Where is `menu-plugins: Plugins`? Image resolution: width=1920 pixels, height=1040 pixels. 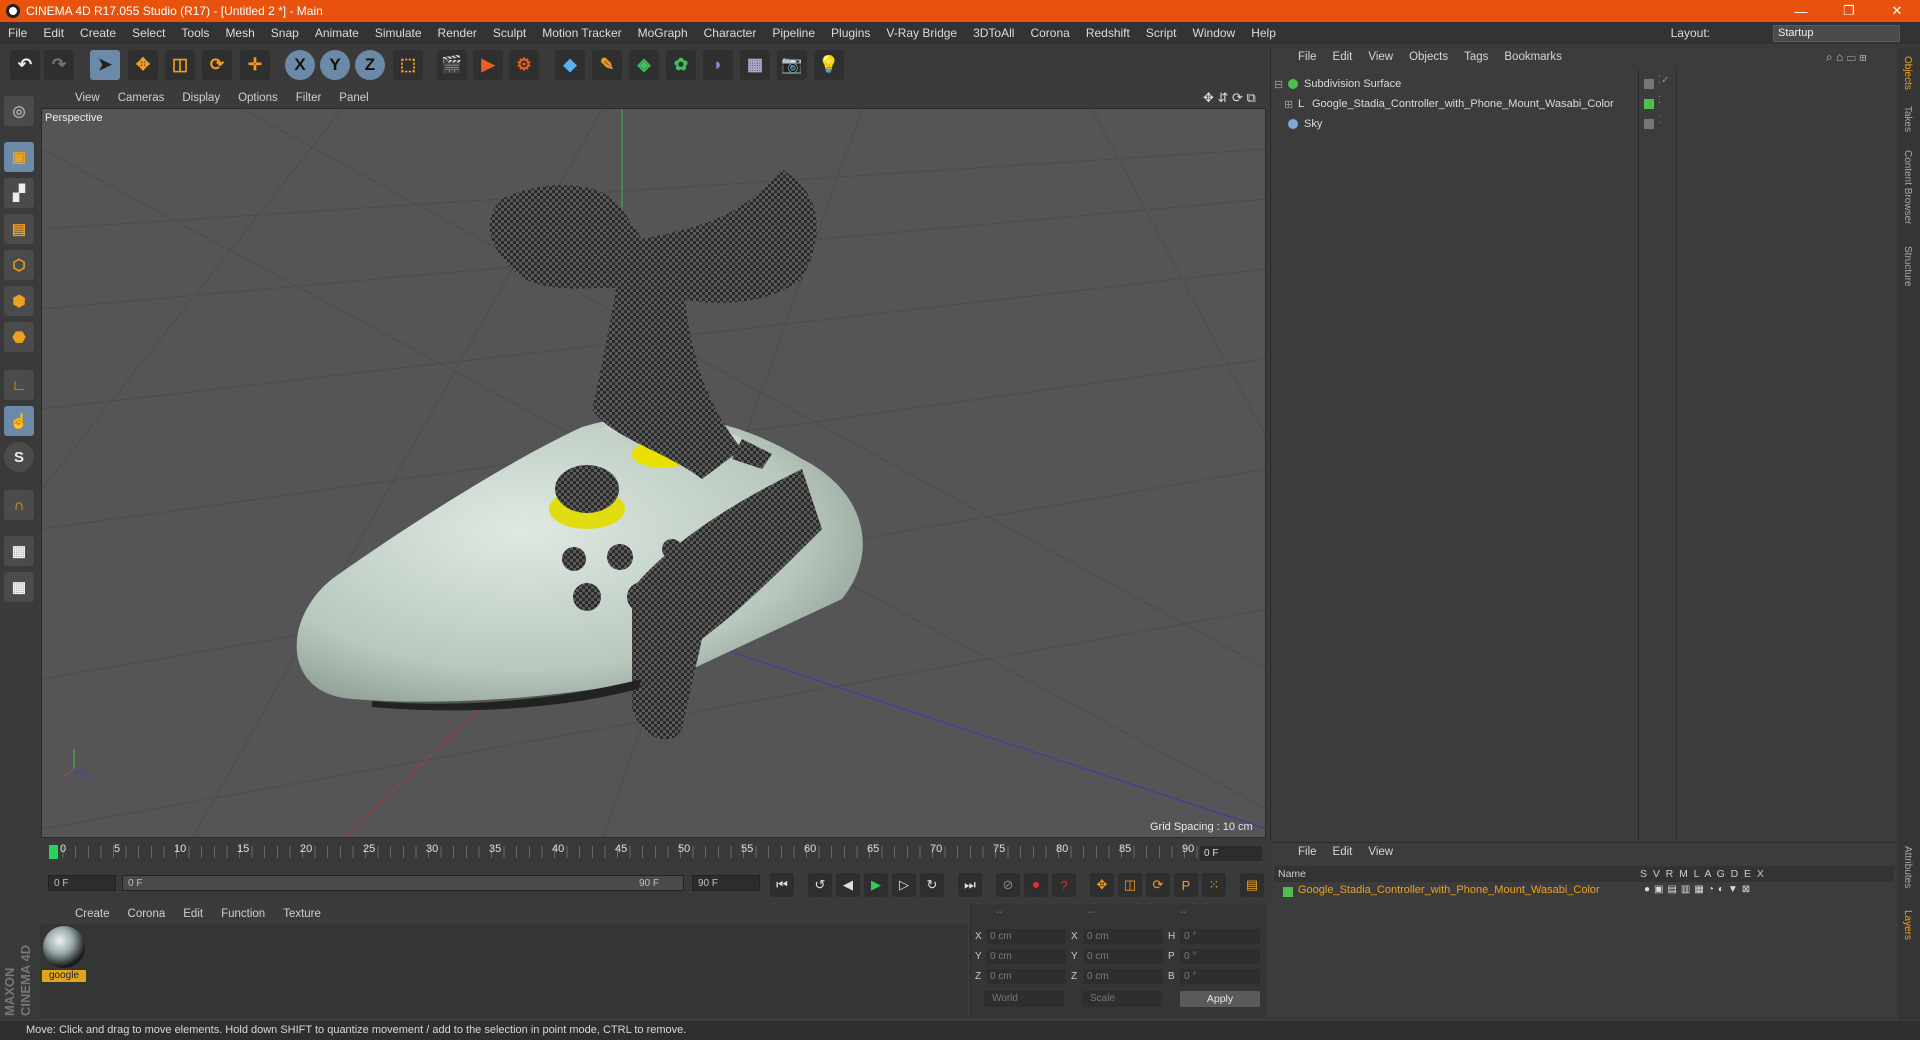
menu-plugins: Plugins is located at coordinates (850, 33).